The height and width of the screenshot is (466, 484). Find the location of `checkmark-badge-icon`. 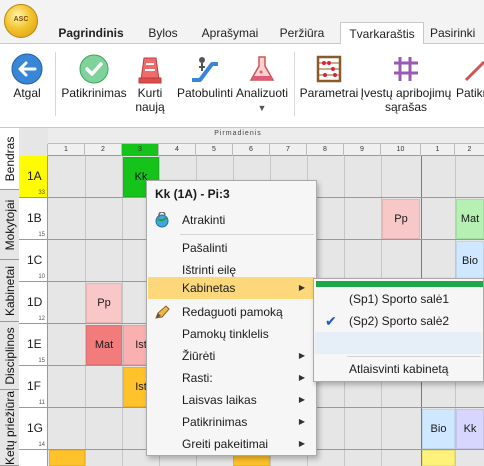

checkmark-badge-icon is located at coordinates (94, 69).